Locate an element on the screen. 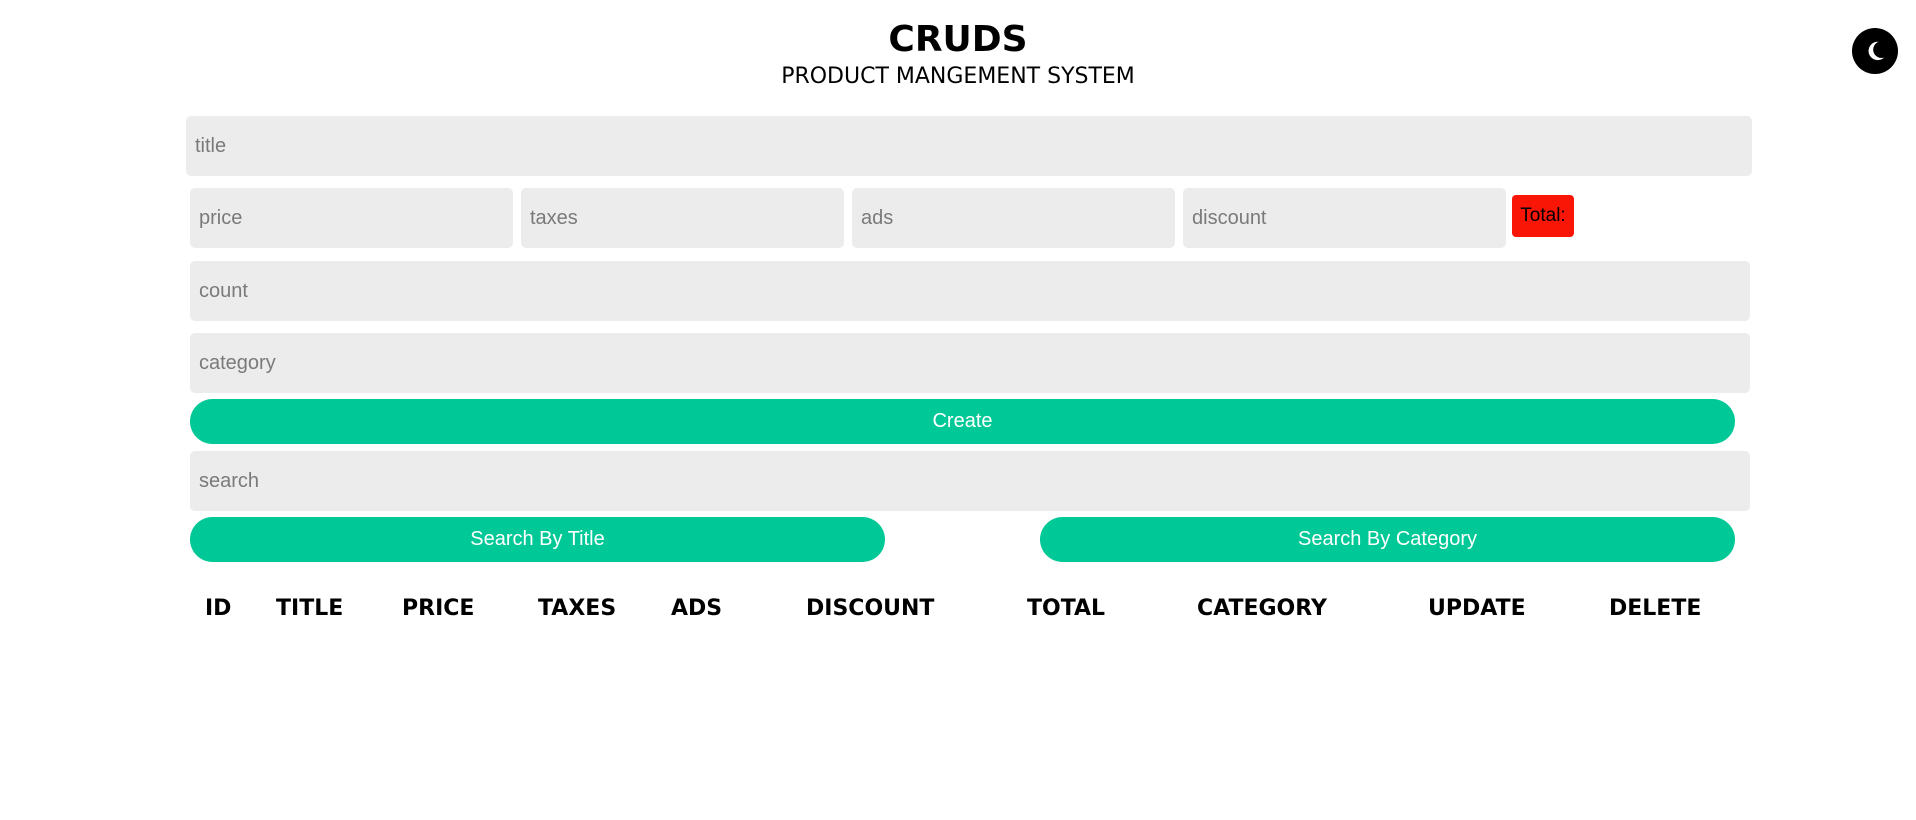 The height and width of the screenshot is (820, 1916). column-header-ads: ADS is located at coordinates (697, 608).